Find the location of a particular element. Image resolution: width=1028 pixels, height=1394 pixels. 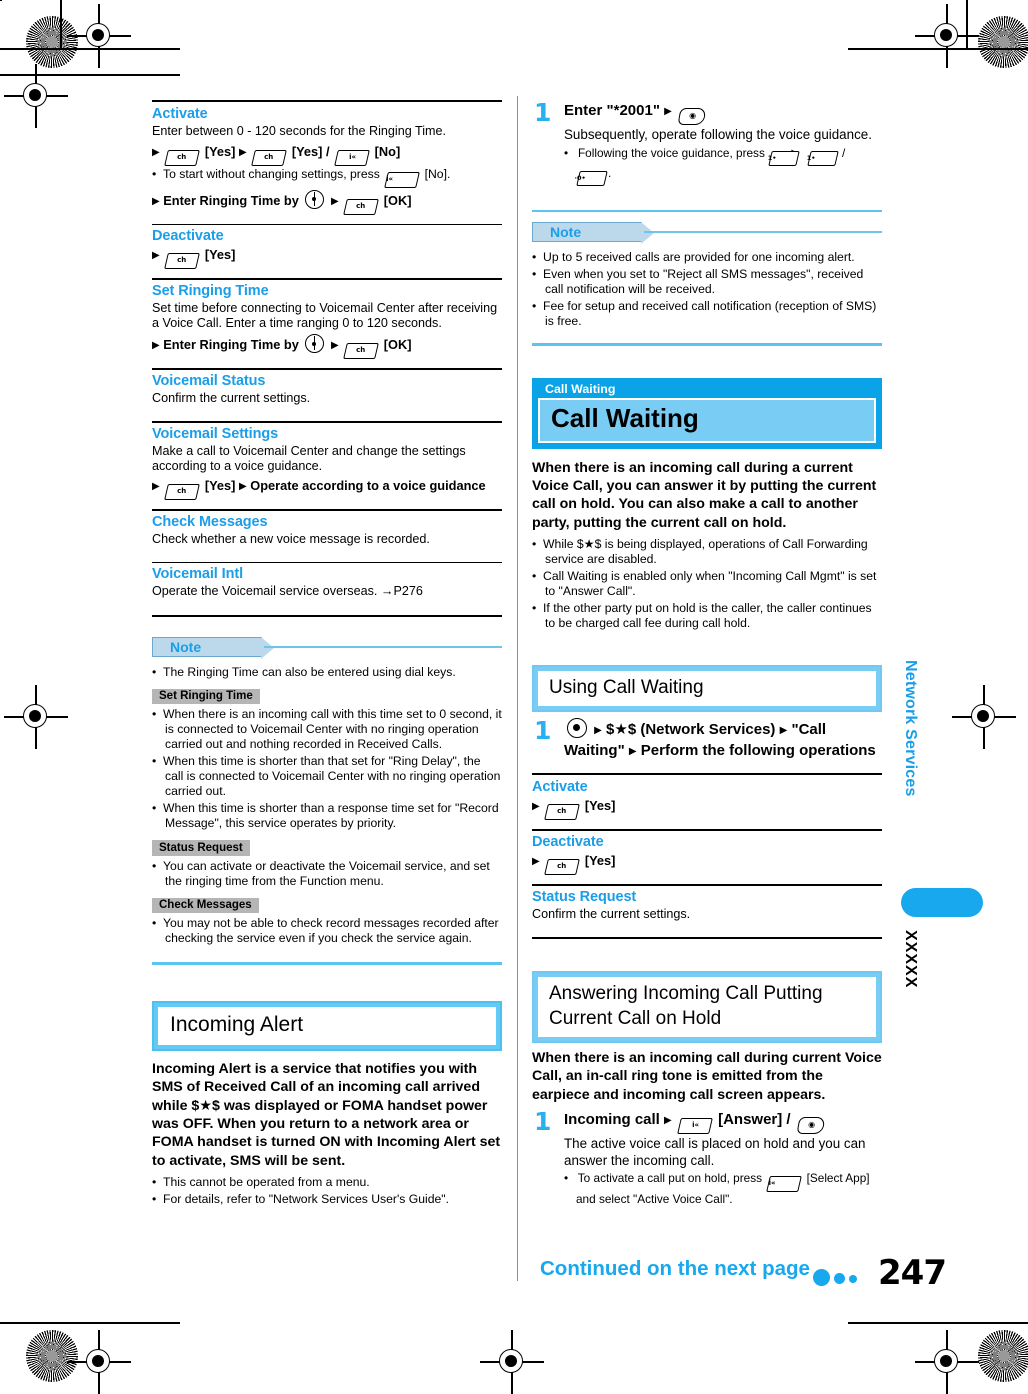

activate-bullet-tail: [No]. is located at coordinates (437, 173).